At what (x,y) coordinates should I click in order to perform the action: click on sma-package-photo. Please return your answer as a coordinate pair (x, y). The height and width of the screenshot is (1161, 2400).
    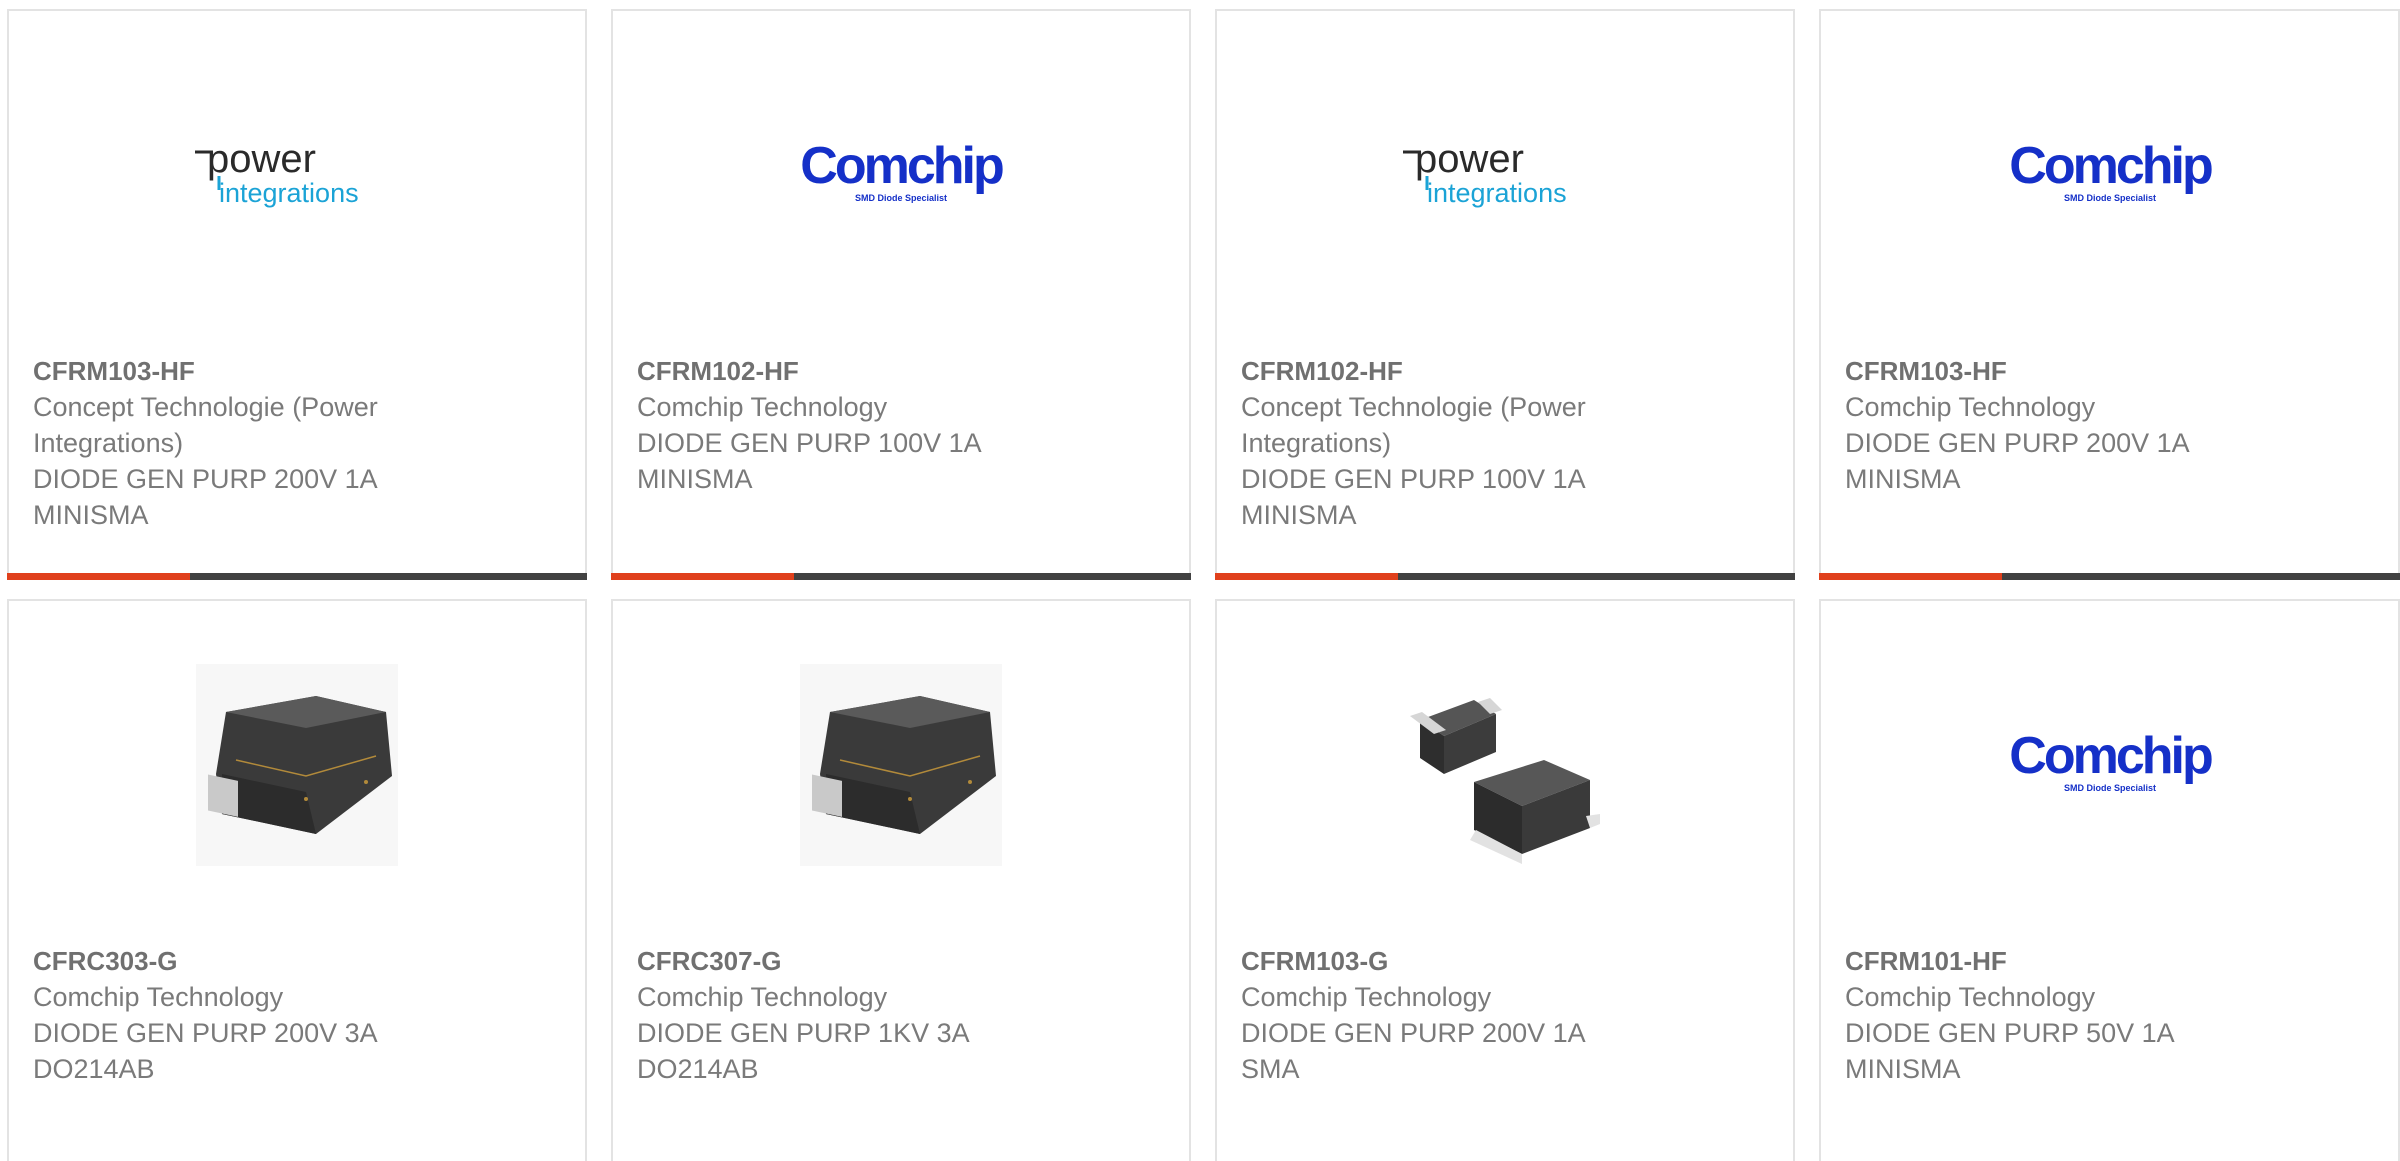
    Looking at the image, I should click on (1505, 765).